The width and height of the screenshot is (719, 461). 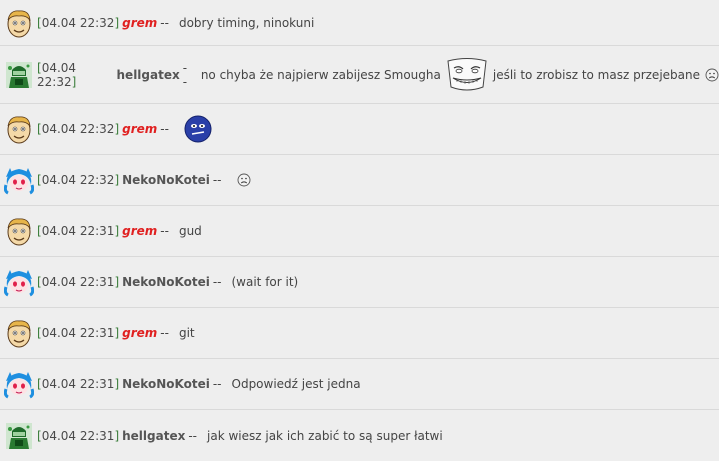 I want to click on message-text: (wait for it), so click(x=265, y=282).